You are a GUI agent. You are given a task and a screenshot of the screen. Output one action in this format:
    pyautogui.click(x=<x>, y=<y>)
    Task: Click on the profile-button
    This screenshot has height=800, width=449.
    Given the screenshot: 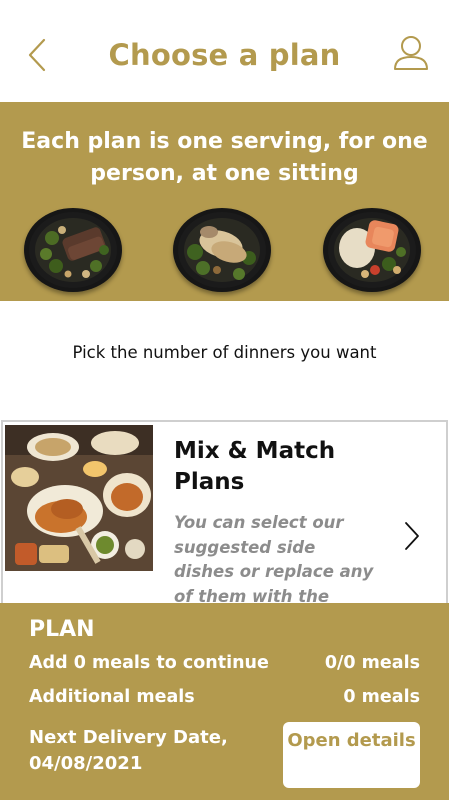 What is the action you would take?
    pyautogui.click(x=411, y=54)
    